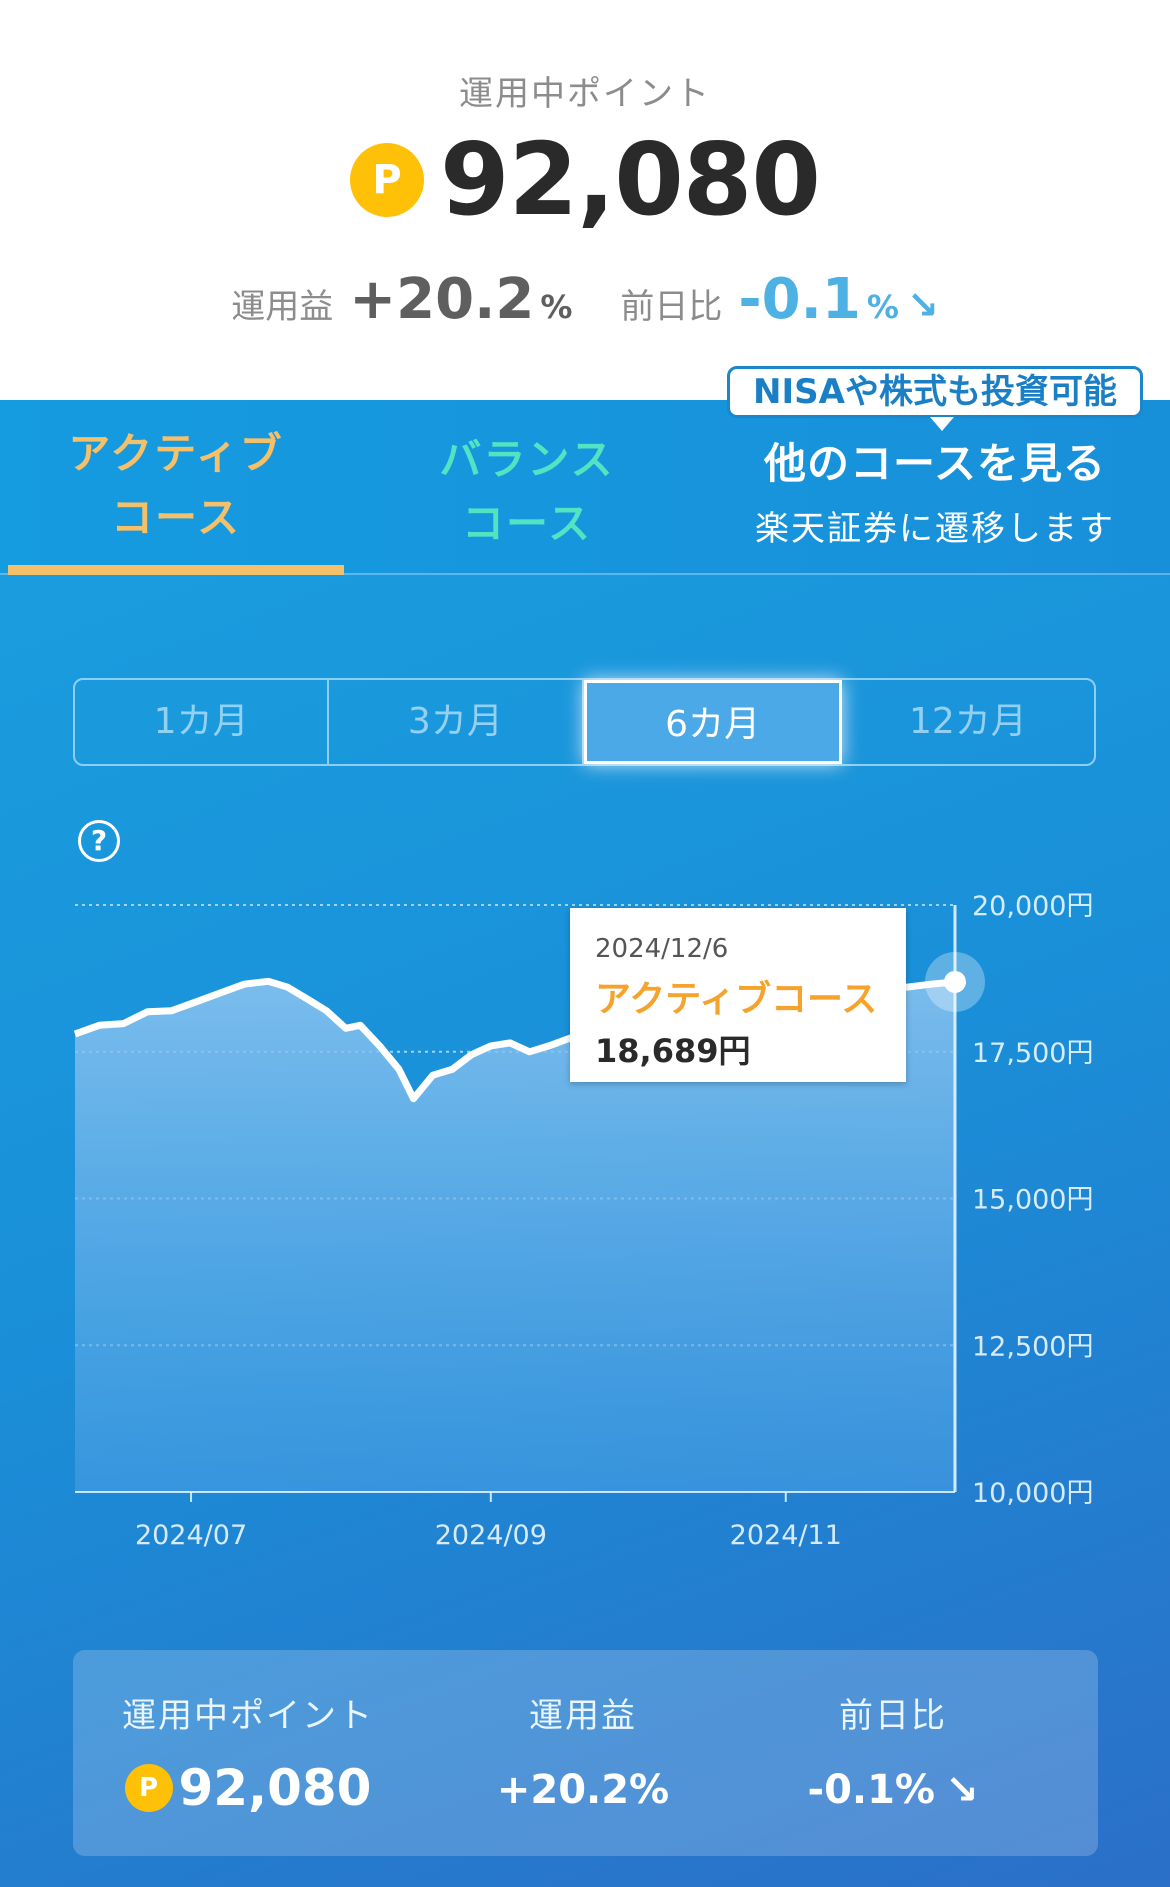 The image size is (1170, 1887). What do you see at coordinates (786, 1535) in the screenshot?
I see `x-tick-label: 2024/11` at bounding box center [786, 1535].